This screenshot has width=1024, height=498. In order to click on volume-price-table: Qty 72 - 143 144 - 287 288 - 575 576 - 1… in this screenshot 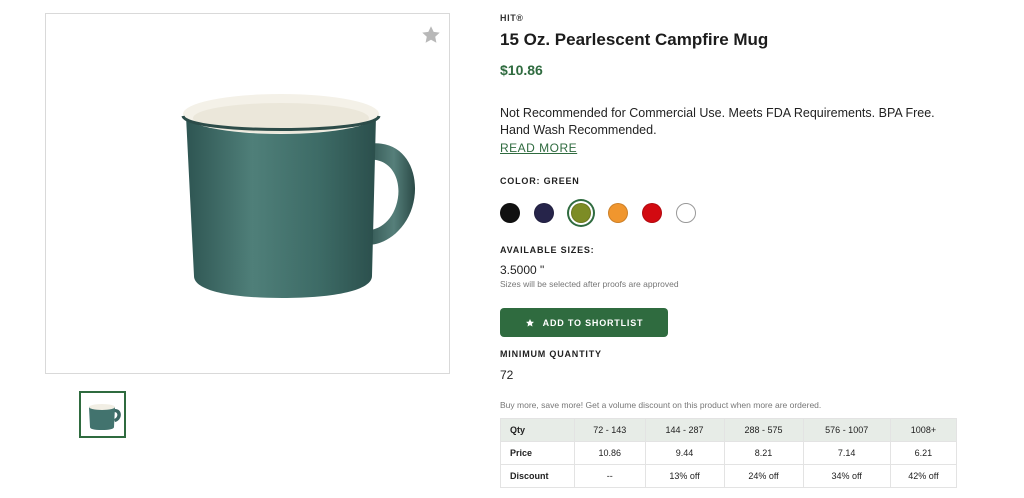, I will do `click(729, 453)`.